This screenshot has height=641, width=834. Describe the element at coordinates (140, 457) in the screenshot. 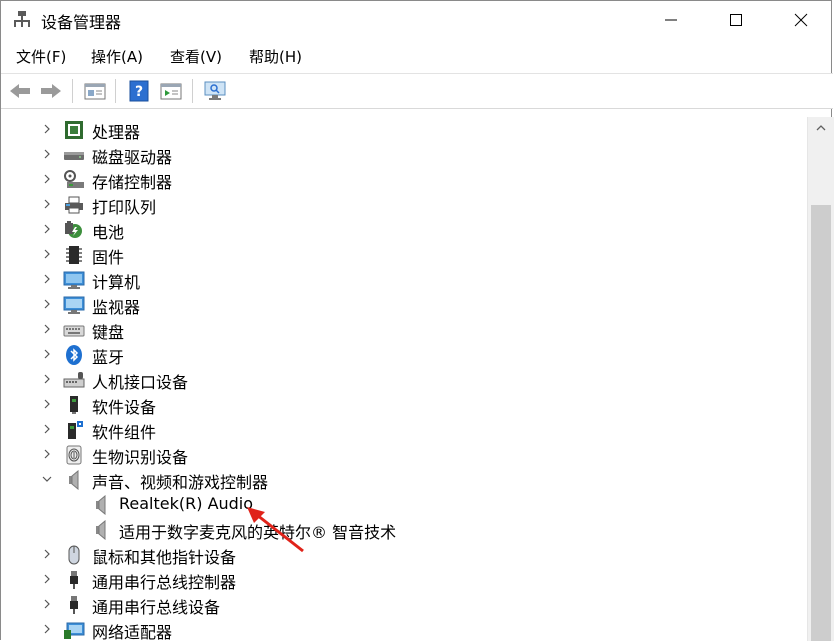

I see `tree-item-label: 生物识别设备` at that location.